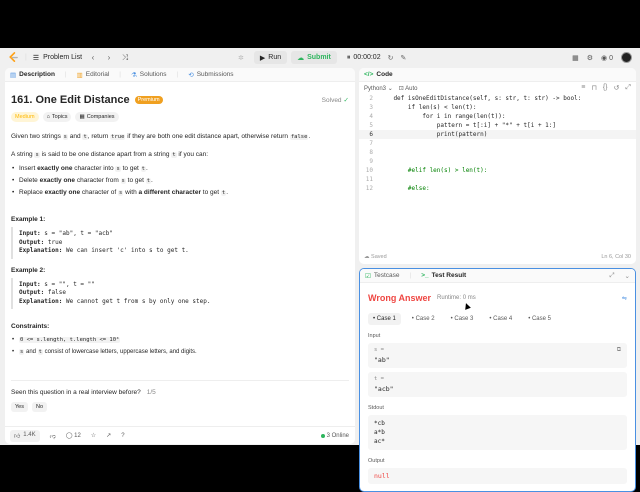 Image resolution: width=640 pixels, height=492 pixels. I want to click on language-label: Python3, so click(375, 88).